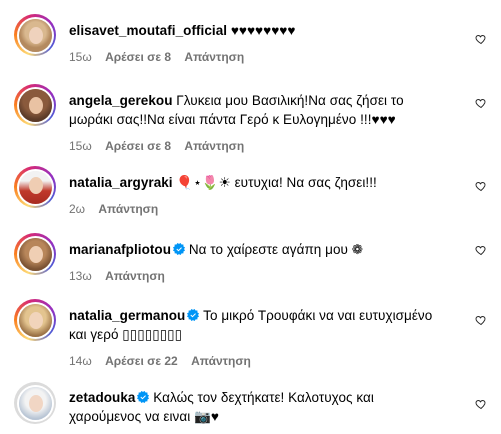 The height and width of the screenshot is (434, 501). Describe the element at coordinates (127, 315) in the screenshot. I see `comment-username: natalia_germanou` at that location.